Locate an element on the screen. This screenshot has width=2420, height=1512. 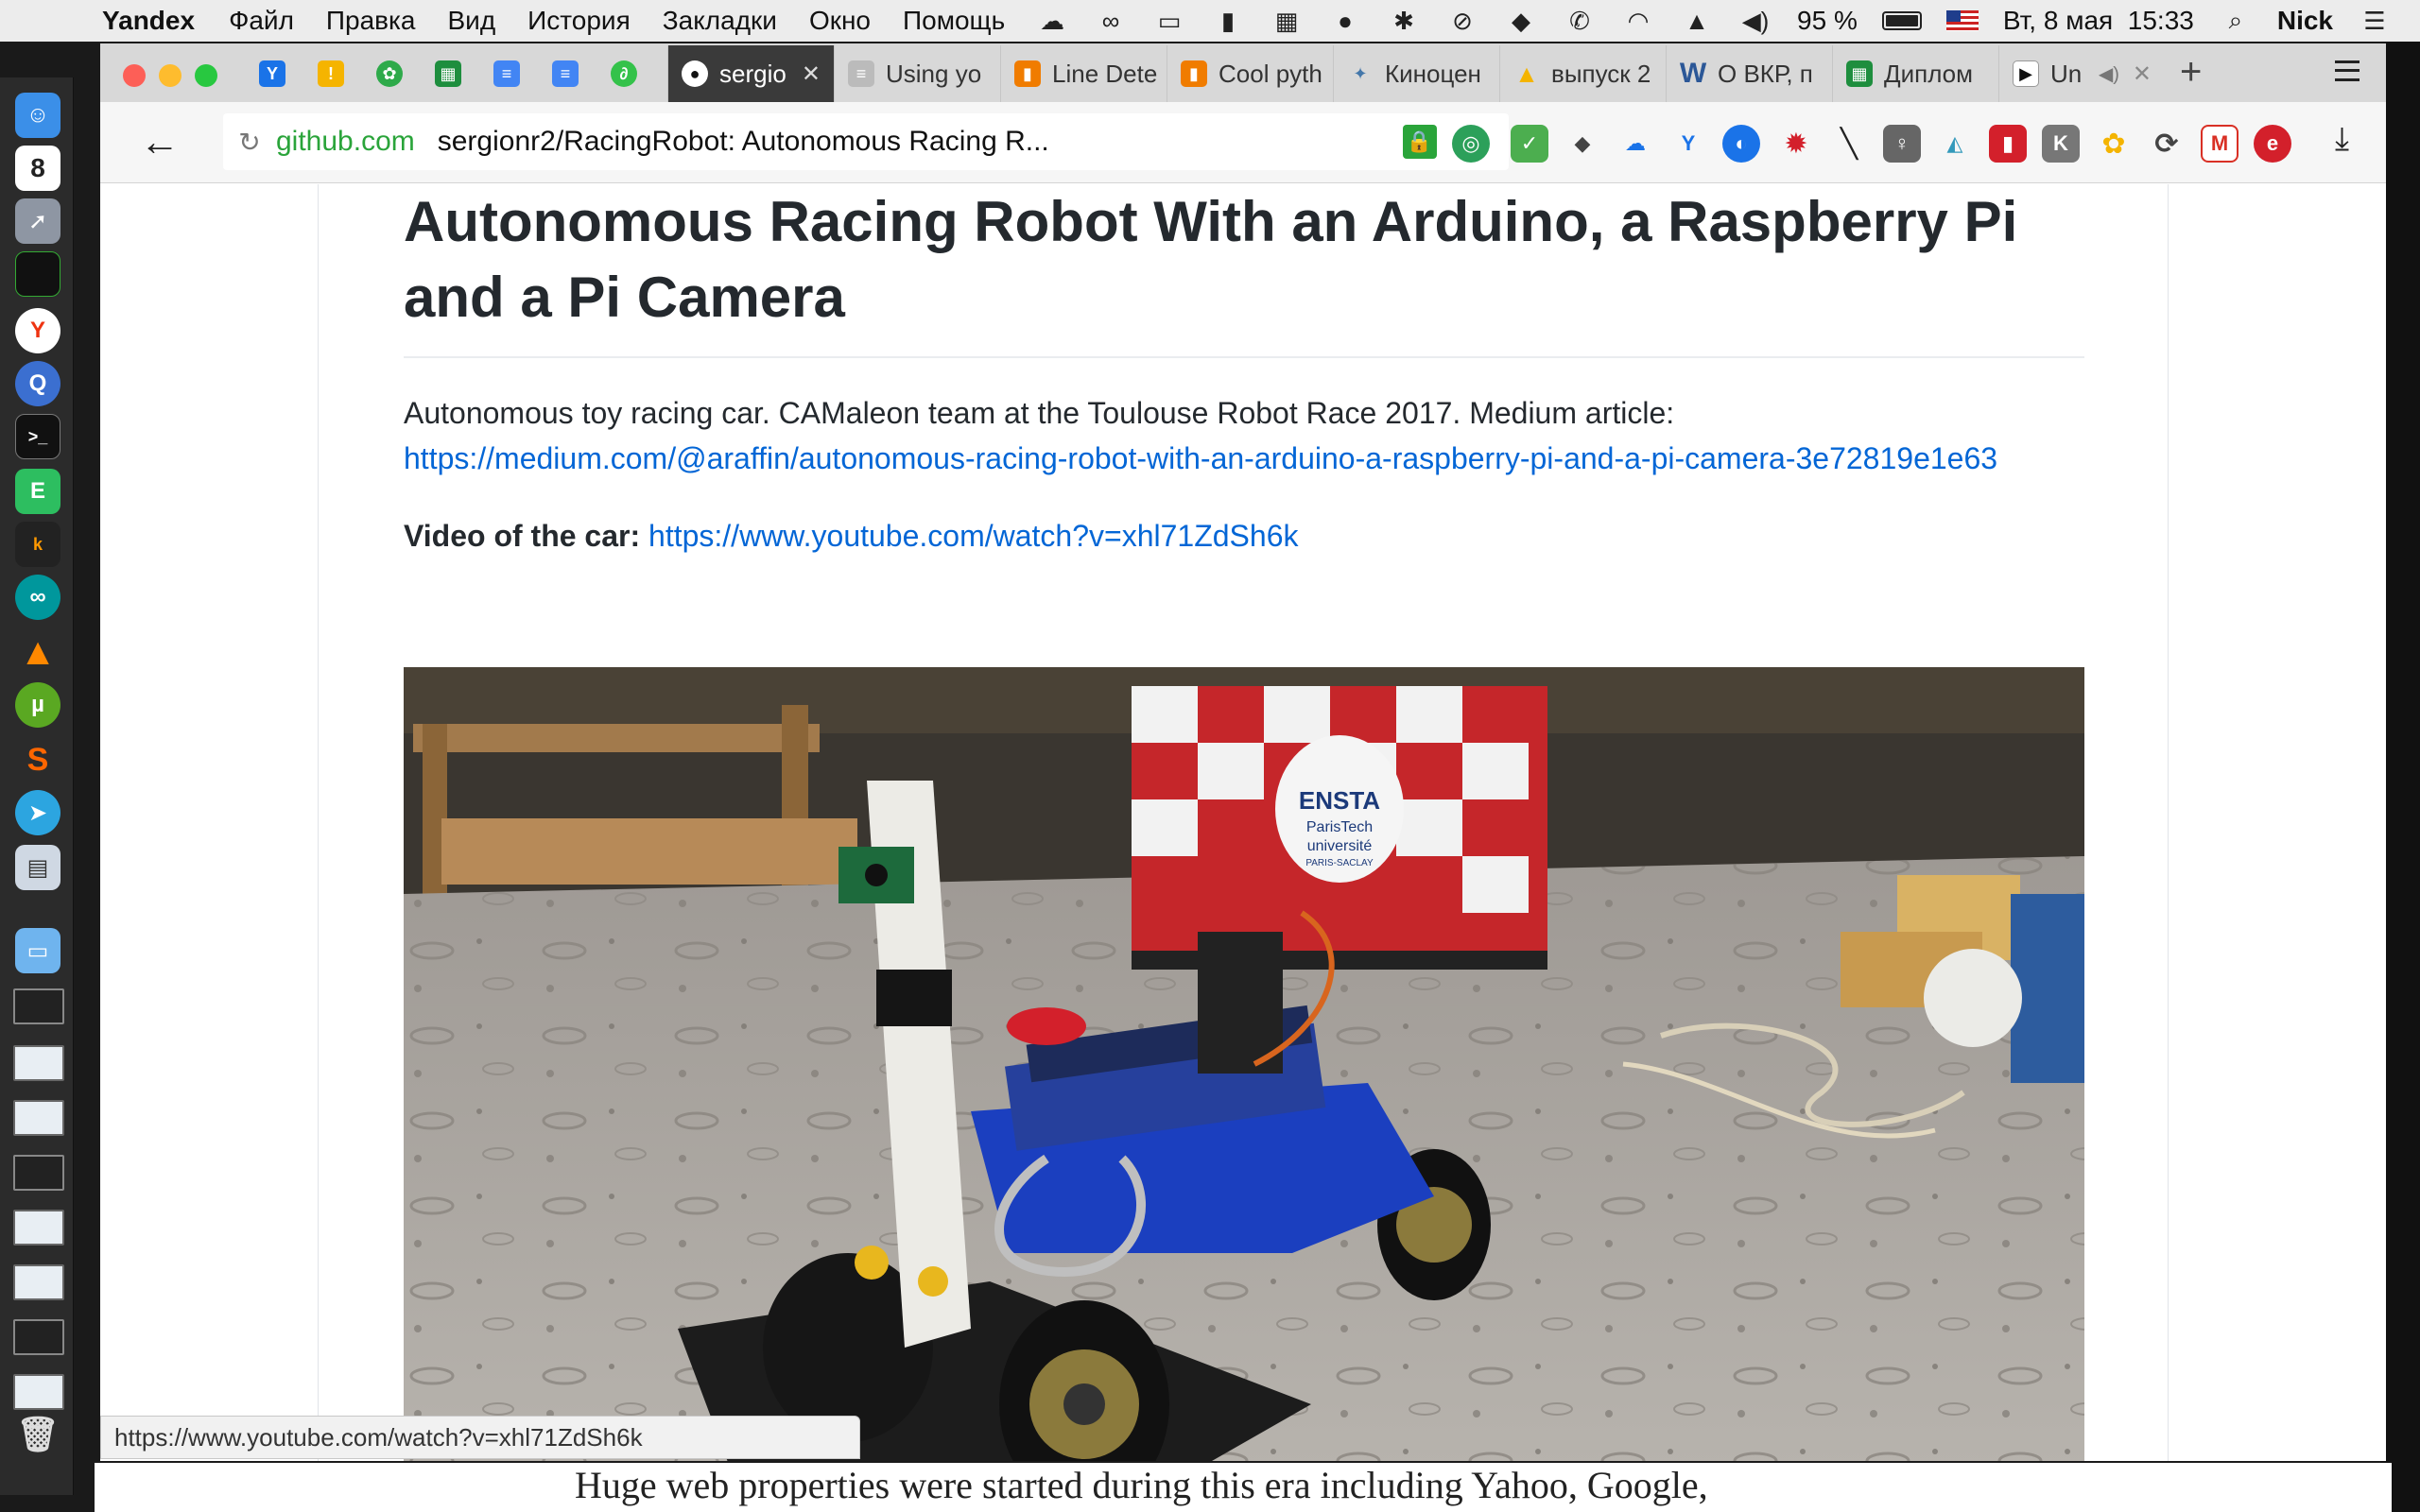
extension-bug-icon: ✹ is located at coordinates (1796, 144).